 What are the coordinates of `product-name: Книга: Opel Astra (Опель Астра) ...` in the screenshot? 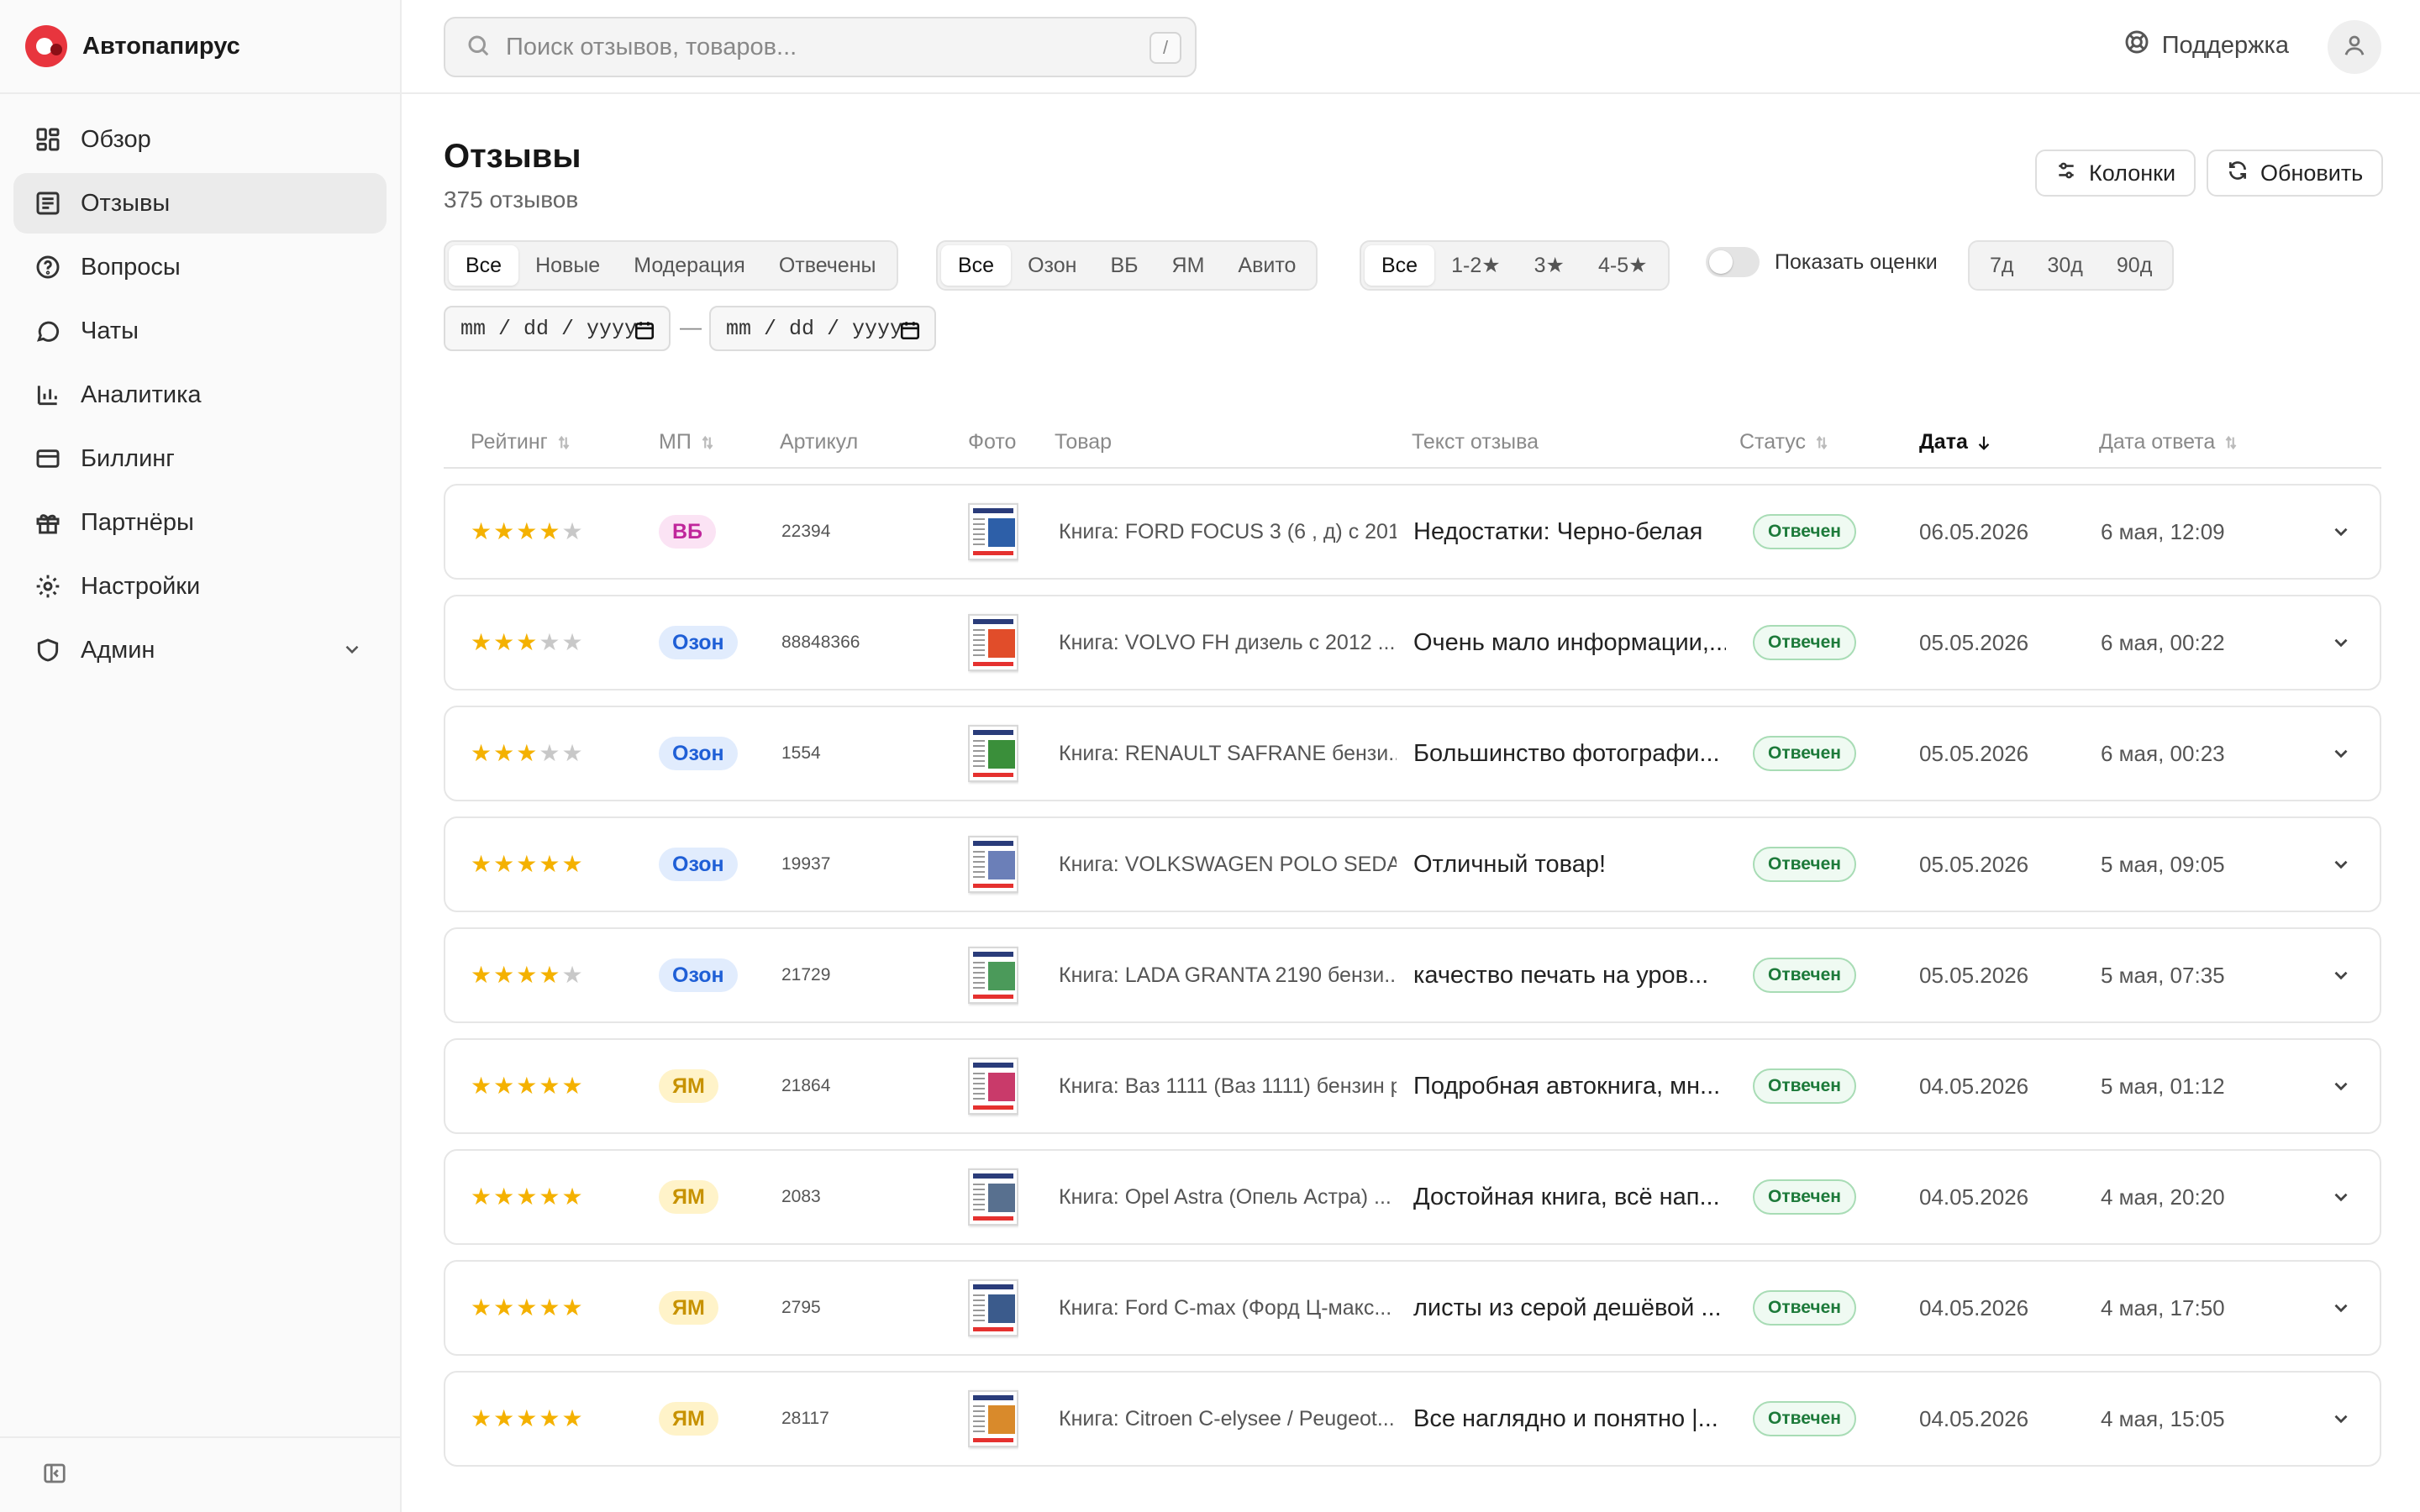 It's located at (1225, 1196).